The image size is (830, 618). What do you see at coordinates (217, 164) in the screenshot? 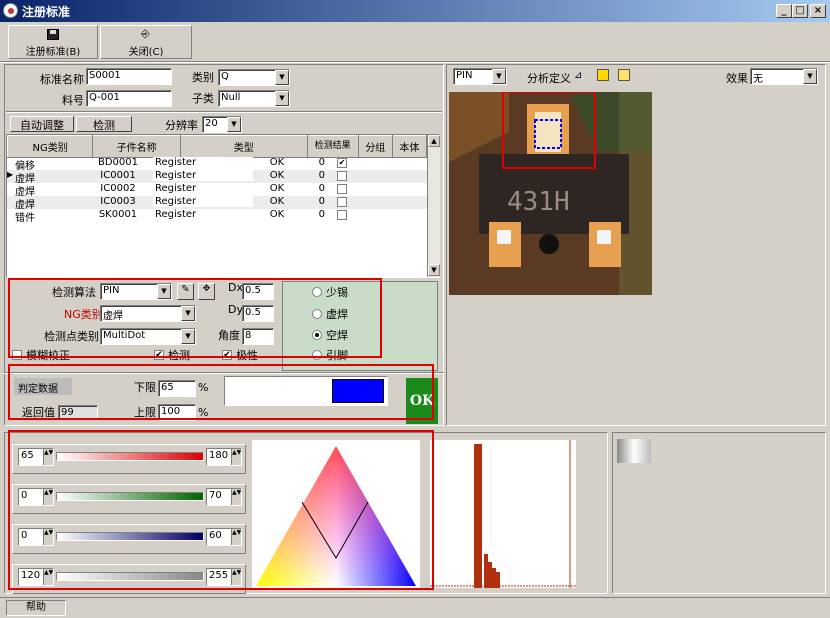
I see `table-row: 偏移BD0001▾RegisterOK0✔` at bounding box center [217, 164].